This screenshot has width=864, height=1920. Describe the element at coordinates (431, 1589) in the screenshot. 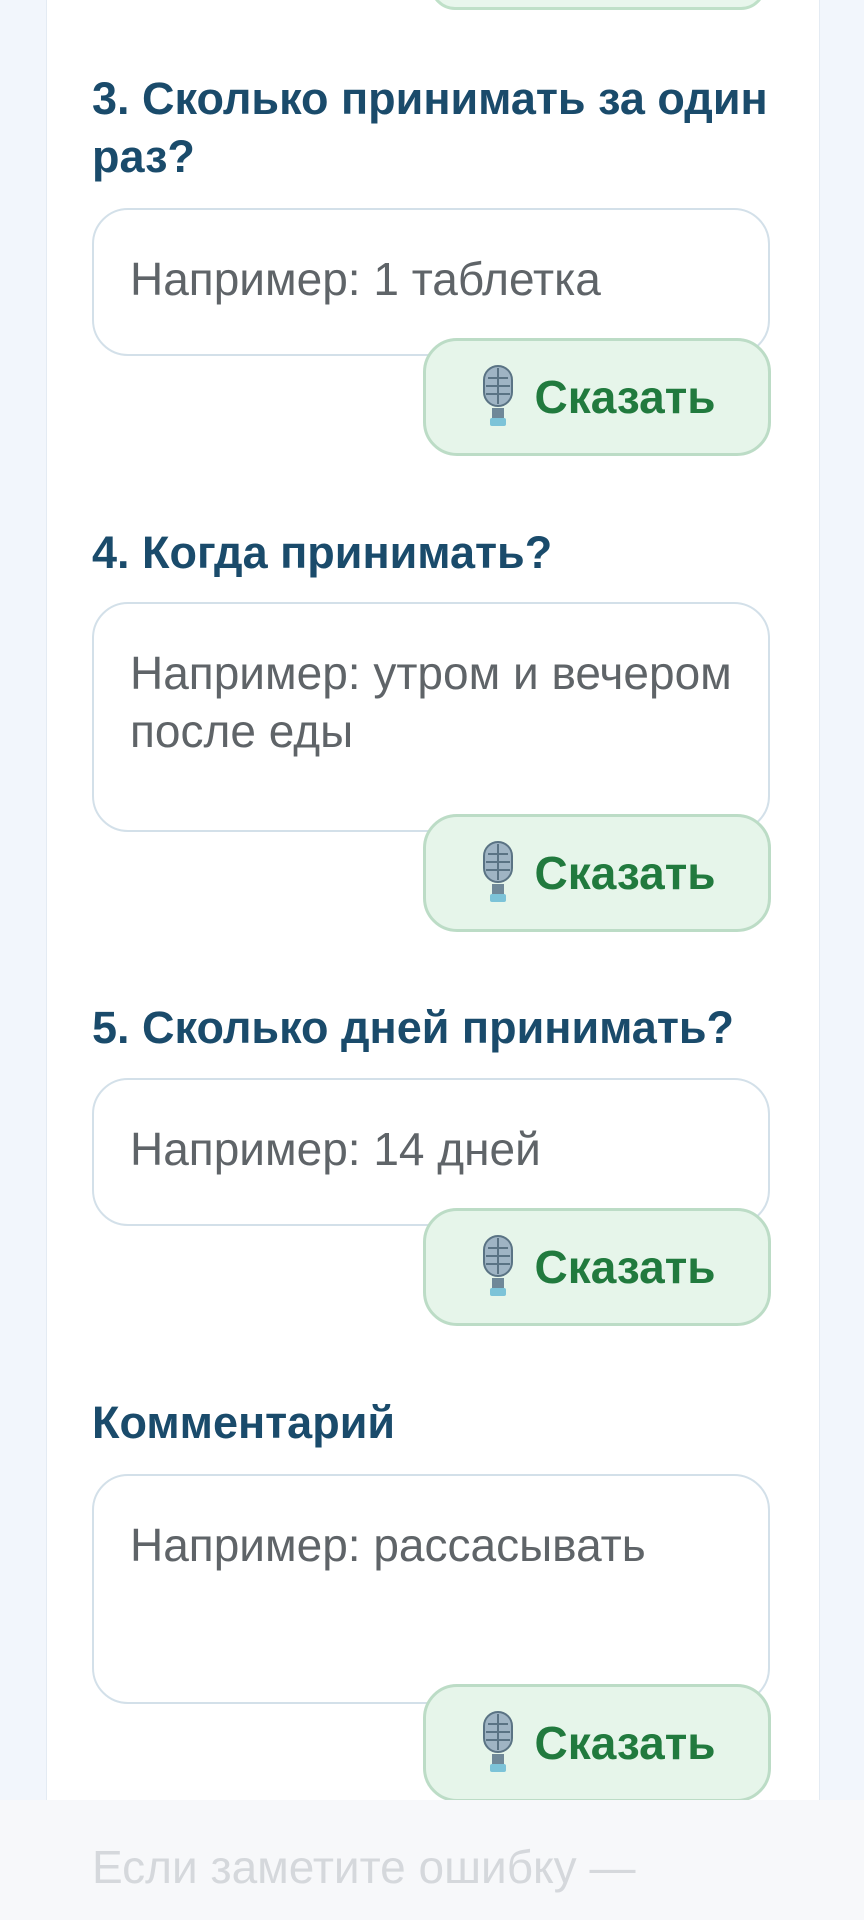

I see `comment-input: Например: рассасывать` at that location.